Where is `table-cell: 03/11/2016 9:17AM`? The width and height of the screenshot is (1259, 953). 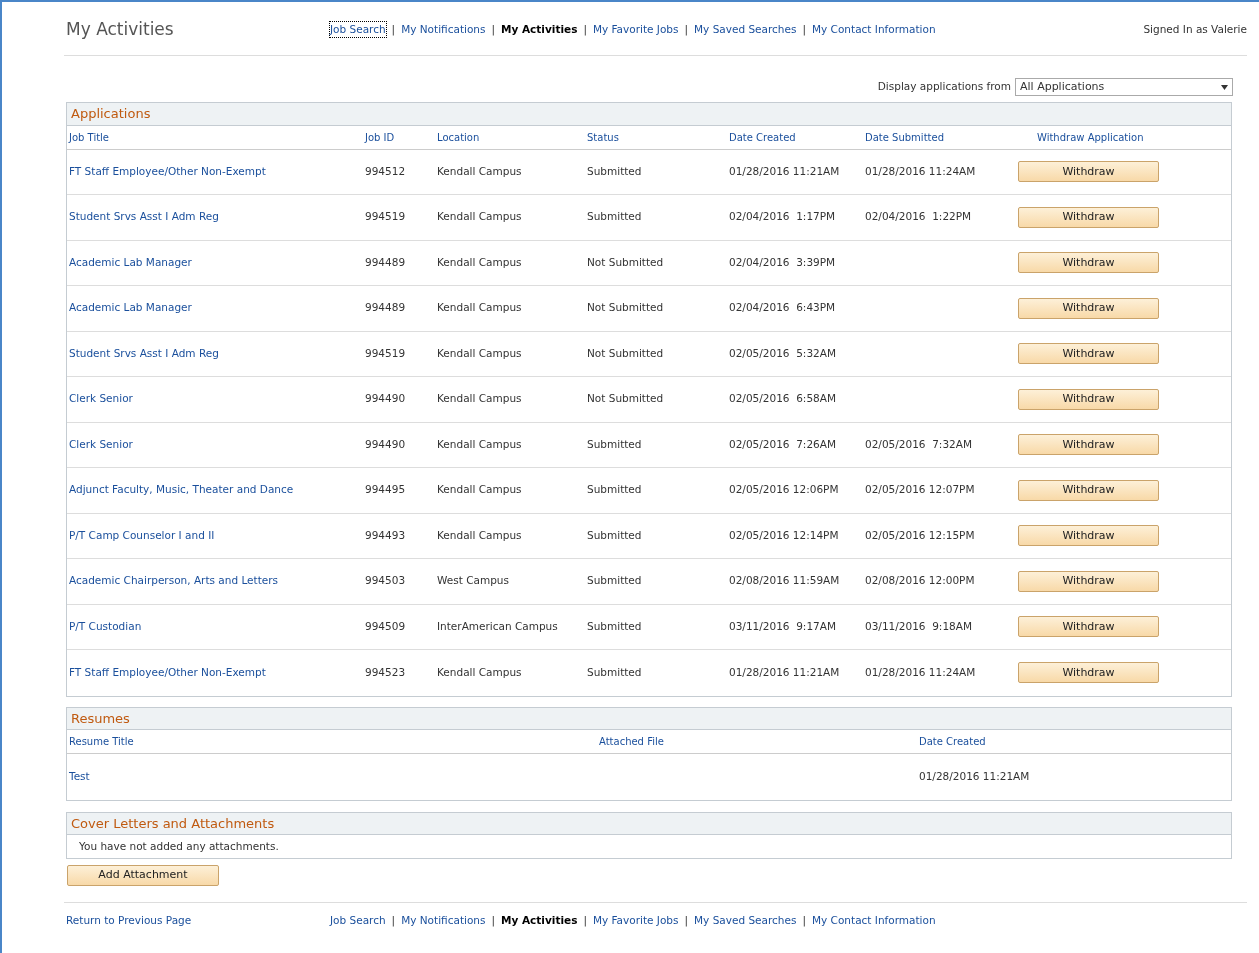
table-cell: 03/11/2016 9:17AM is located at coordinates (782, 625).